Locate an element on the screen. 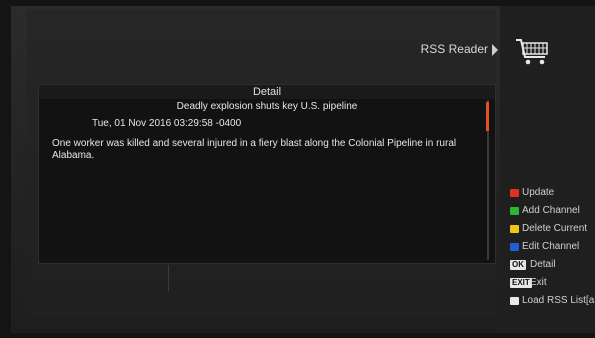 This screenshot has height=338, width=595. legend-update-label: Update is located at coordinates (538, 192).